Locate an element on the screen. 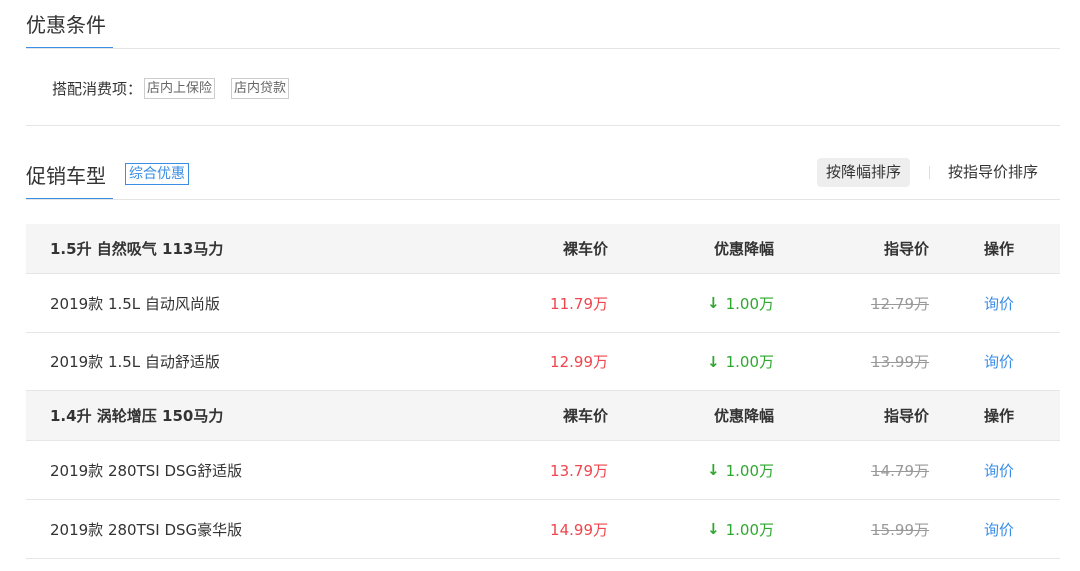 The height and width of the screenshot is (571, 1080). bare-price: 13.79万 is located at coordinates (579, 470).